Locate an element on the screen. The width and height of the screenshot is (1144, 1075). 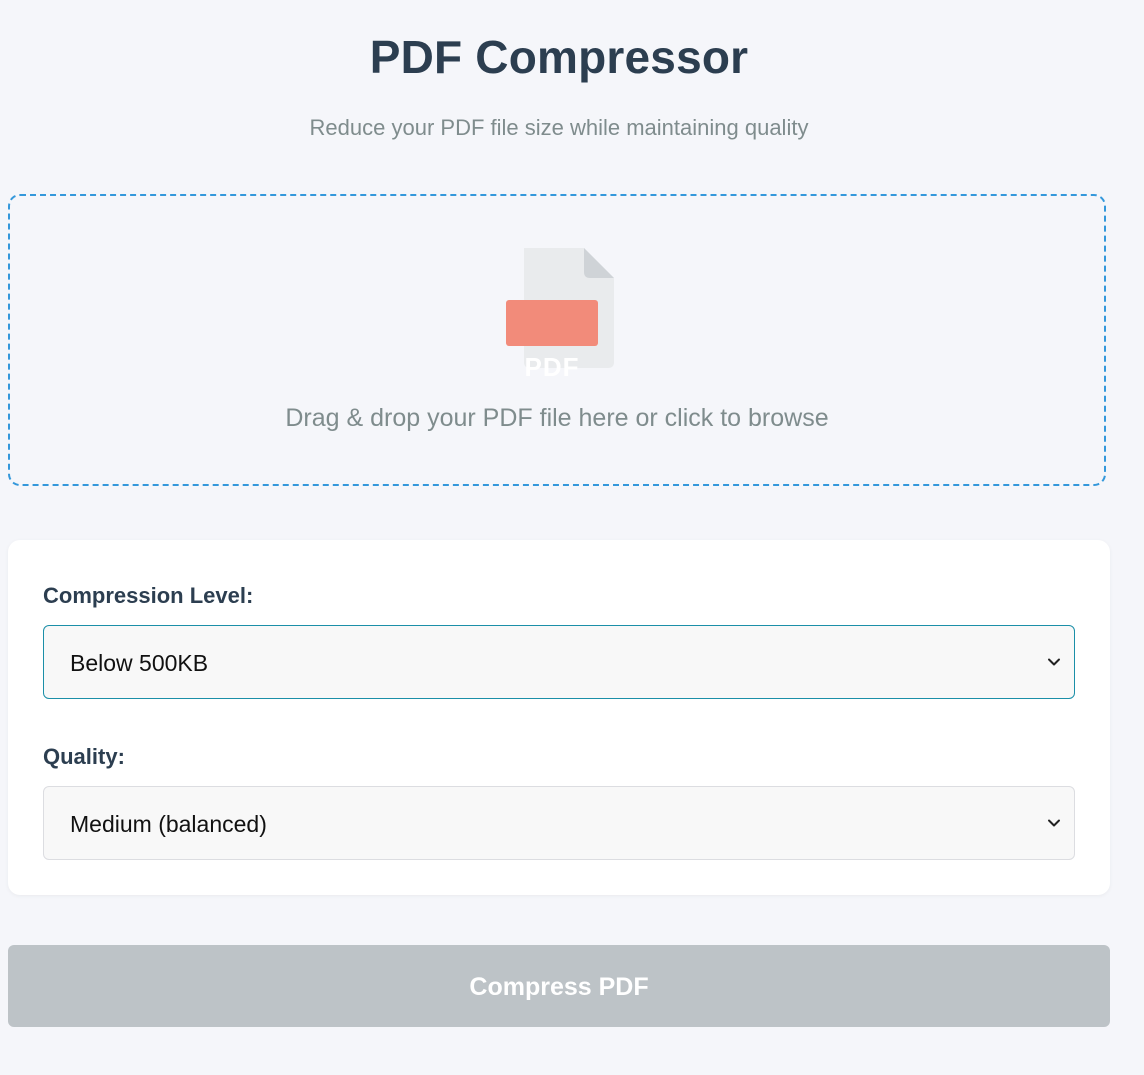
compression-level-label: Compression Level: is located at coordinates (148, 595).